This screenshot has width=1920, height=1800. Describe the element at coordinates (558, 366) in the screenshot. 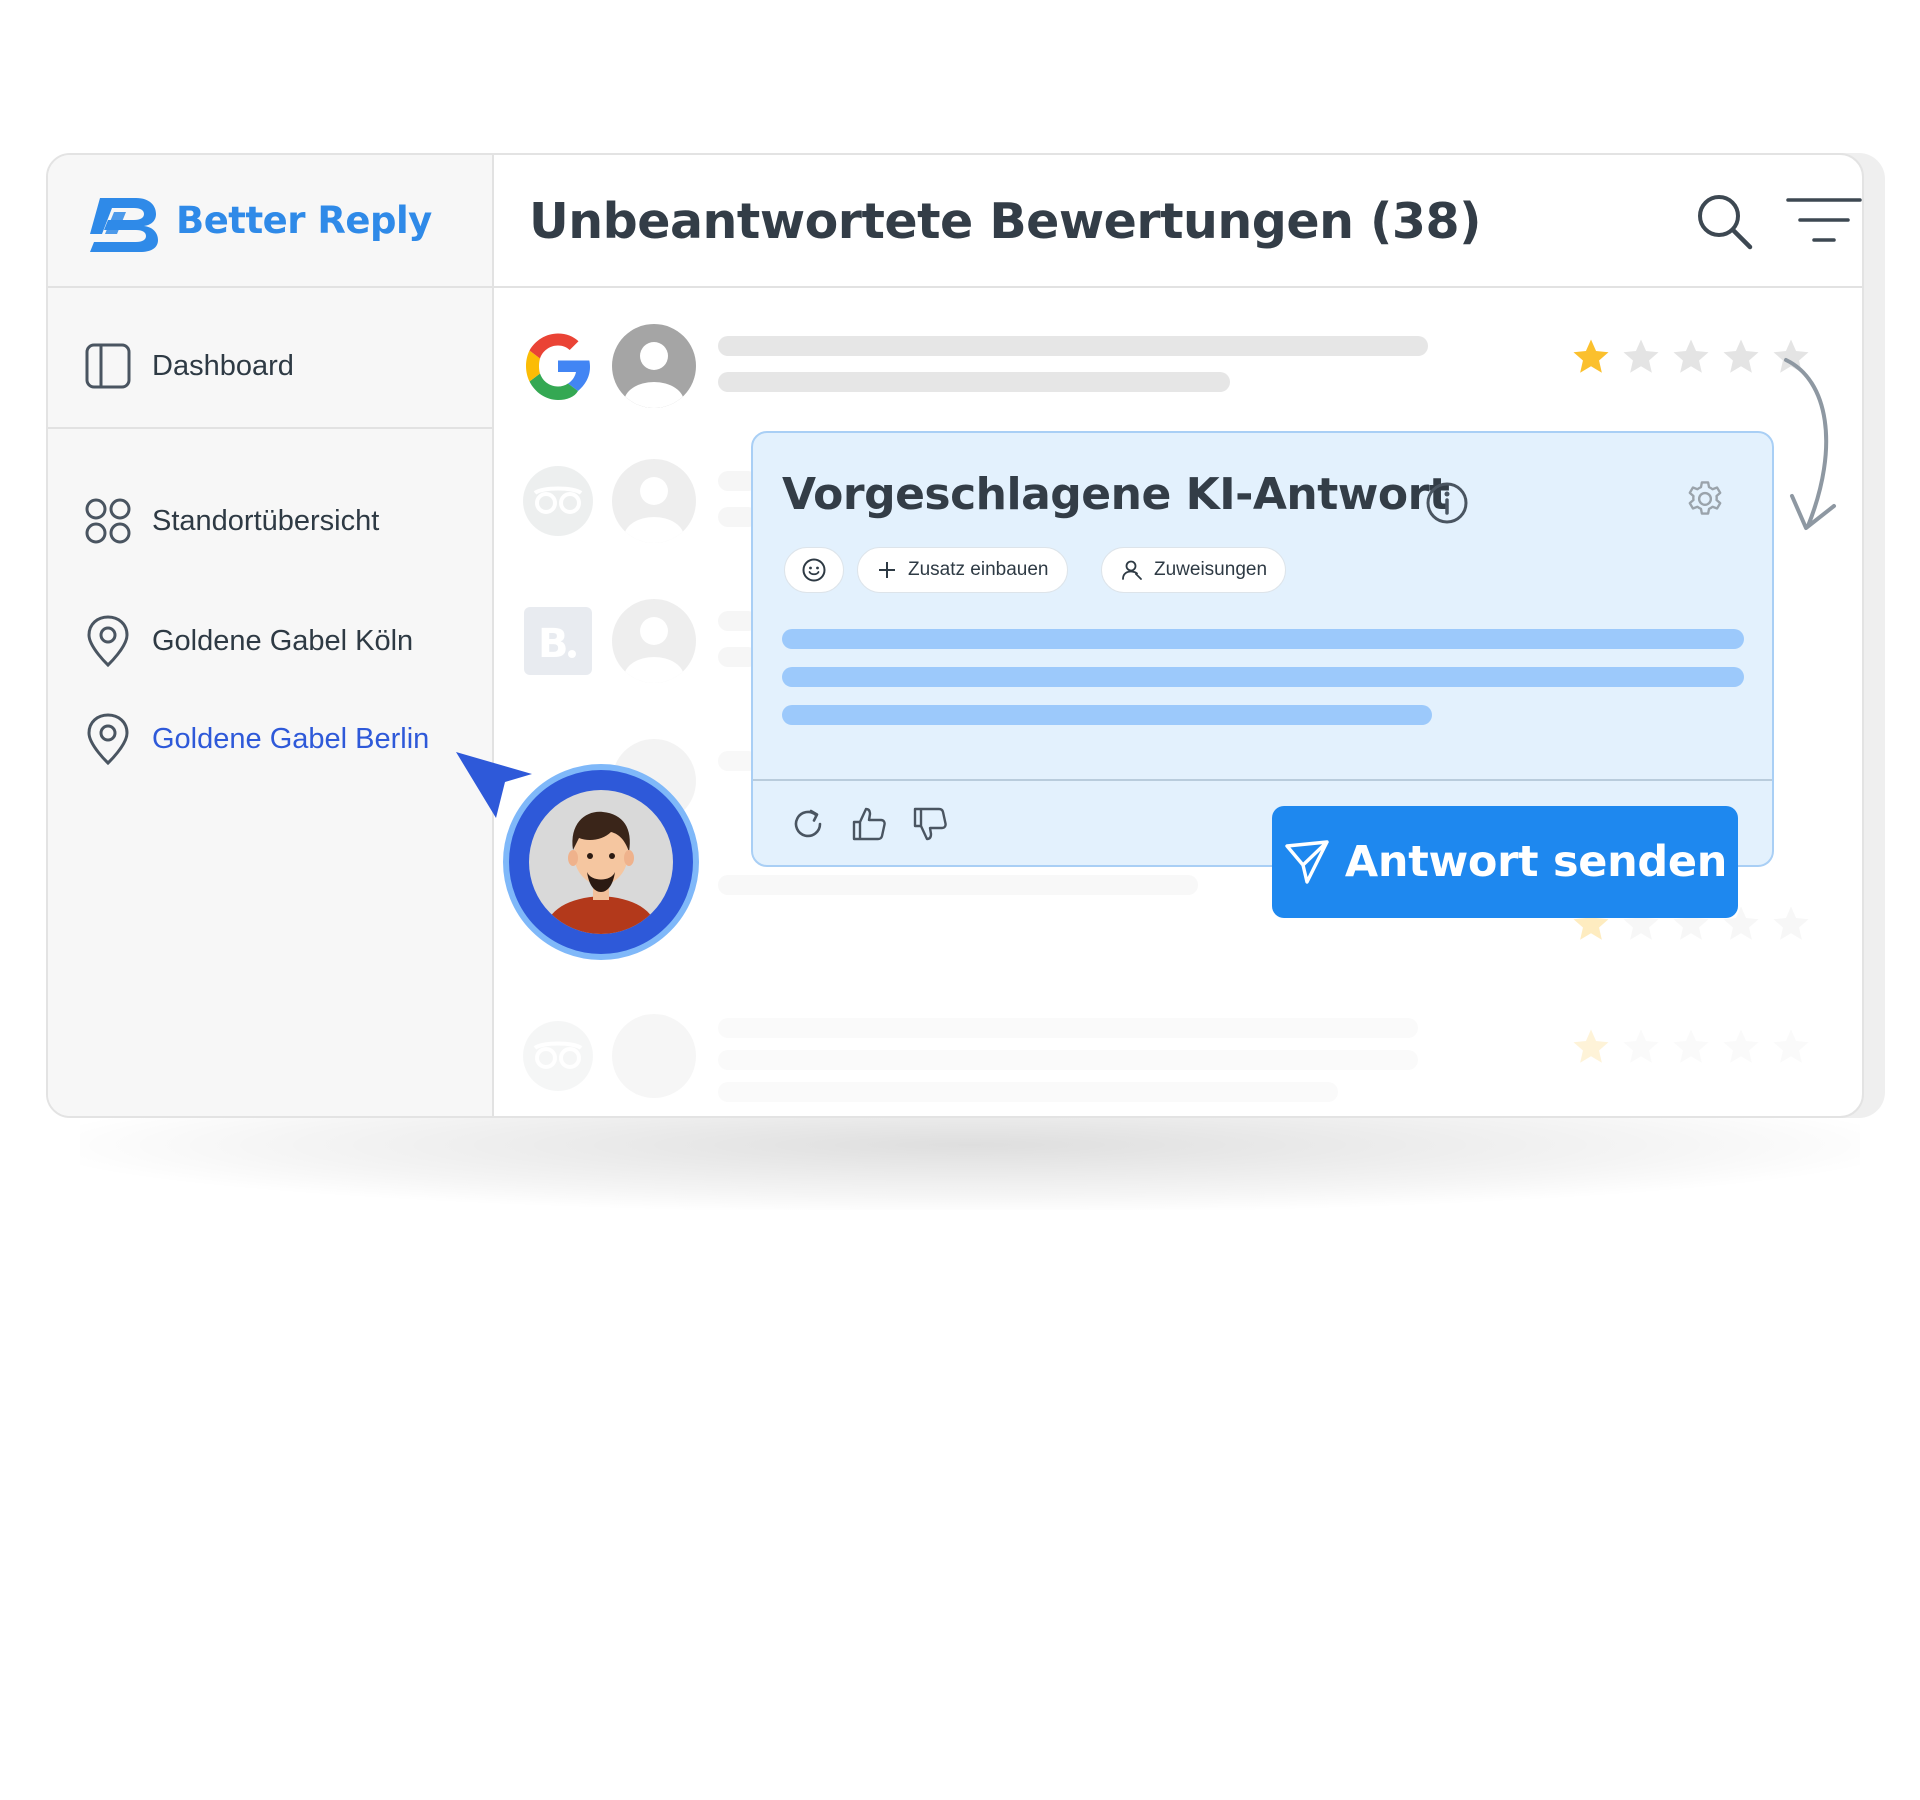

I see `google-icon` at that location.